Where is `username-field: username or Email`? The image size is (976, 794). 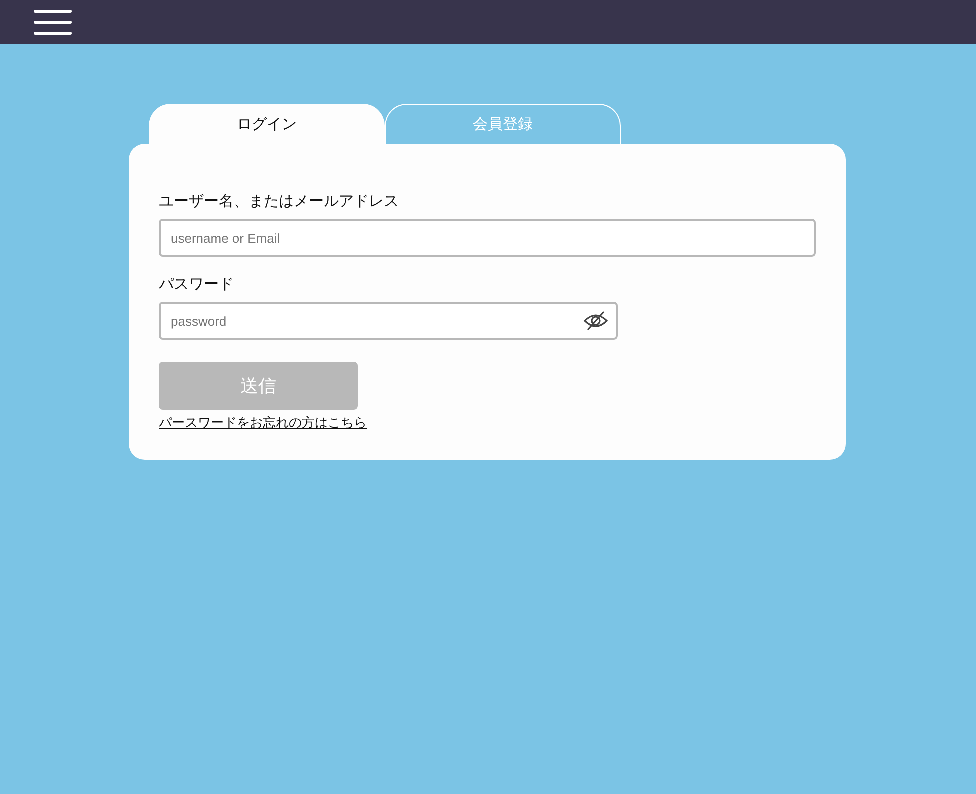 username-field: username or Email is located at coordinates (487, 238).